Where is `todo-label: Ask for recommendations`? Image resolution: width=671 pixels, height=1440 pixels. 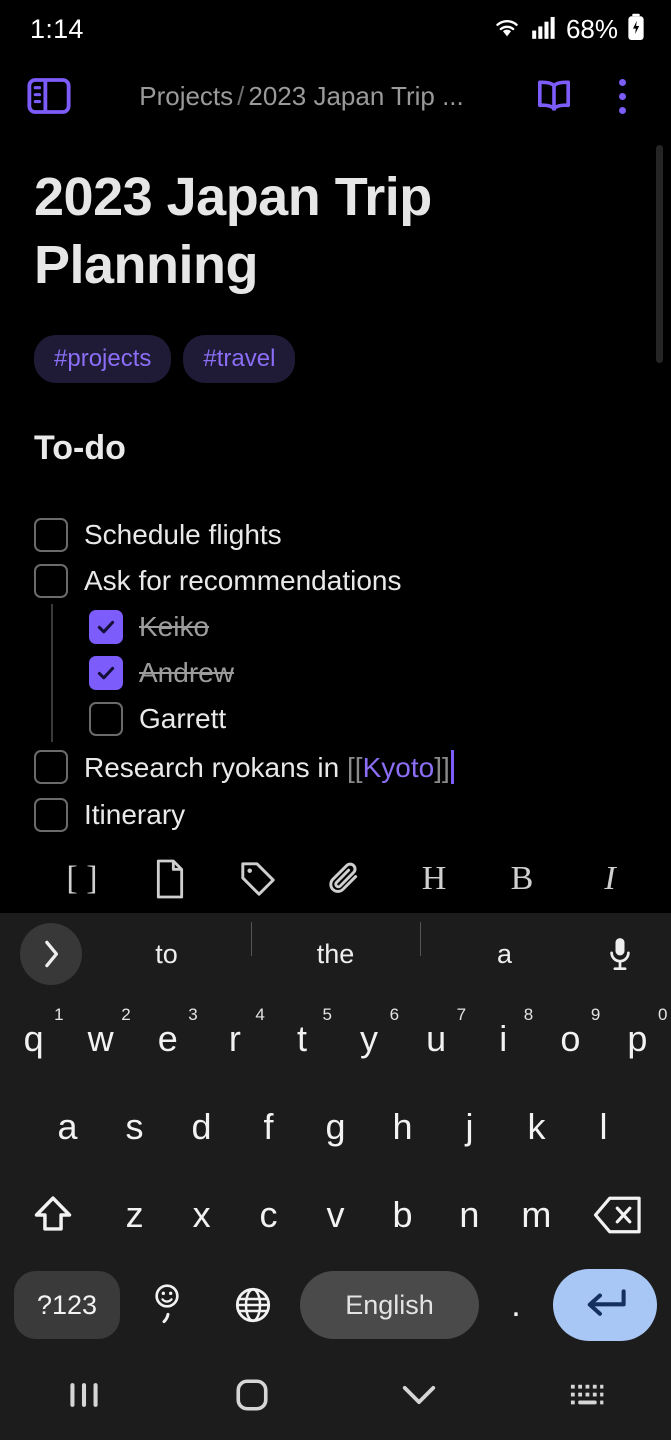 todo-label: Ask for recommendations is located at coordinates (242, 581).